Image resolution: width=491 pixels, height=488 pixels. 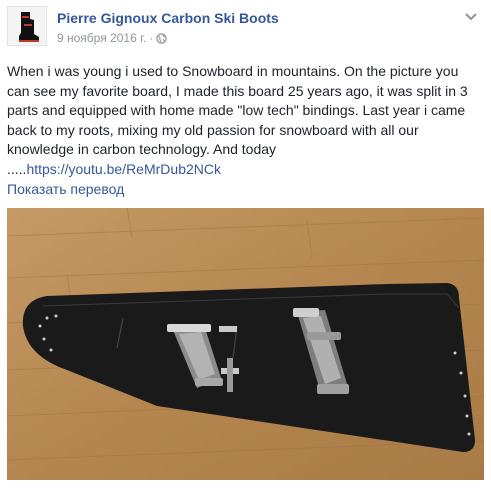 What do you see at coordinates (471, 17) in the screenshot?
I see `chevron-down-icon` at bounding box center [471, 17].